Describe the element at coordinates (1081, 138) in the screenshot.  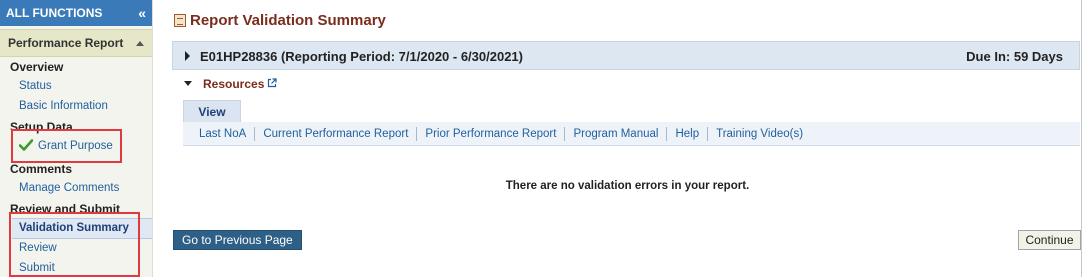
I see `page-border` at that location.